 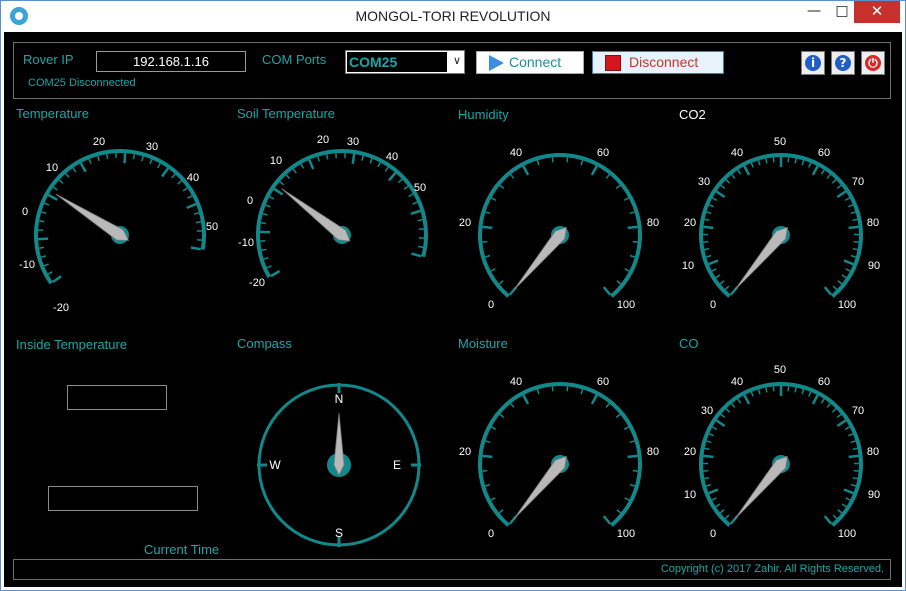 What do you see at coordinates (877, 12) in the screenshot?
I see `close-button: ✕` at bounding box center [877, 12].